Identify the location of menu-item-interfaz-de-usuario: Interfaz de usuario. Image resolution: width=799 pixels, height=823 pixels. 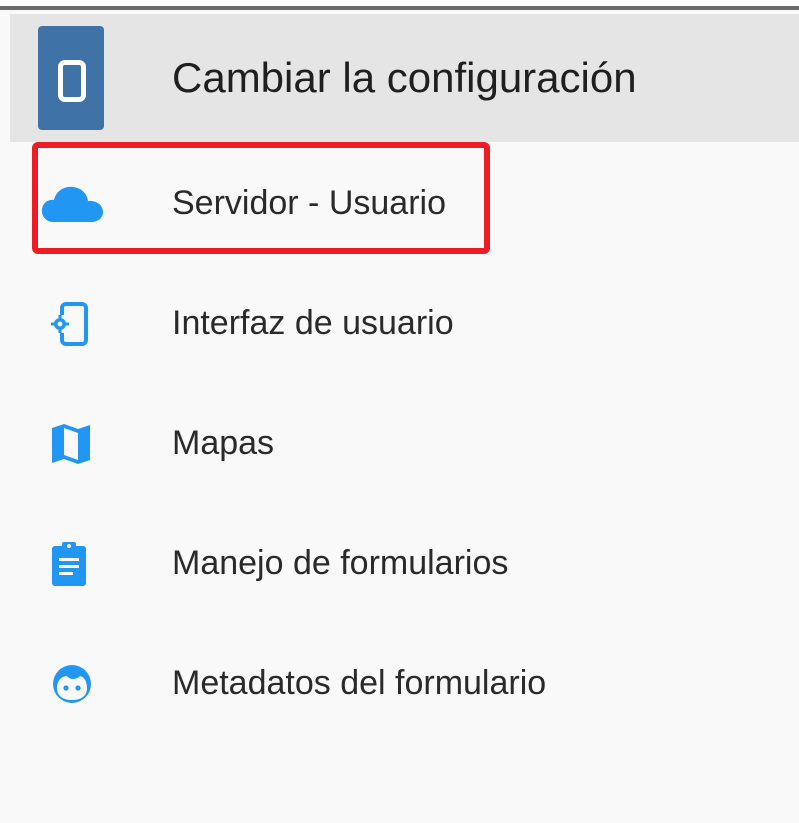
(399, 322).